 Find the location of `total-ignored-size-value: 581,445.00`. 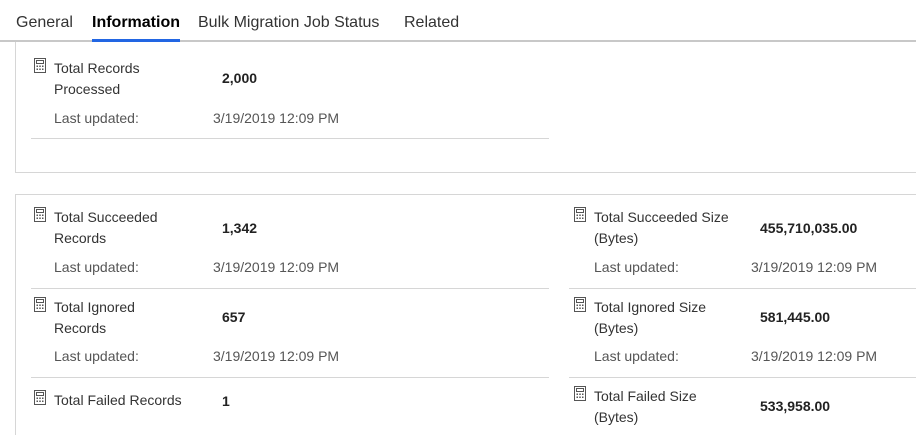

total-ignored-size-value: 581,445.00 is located at coordinates (795, 317).